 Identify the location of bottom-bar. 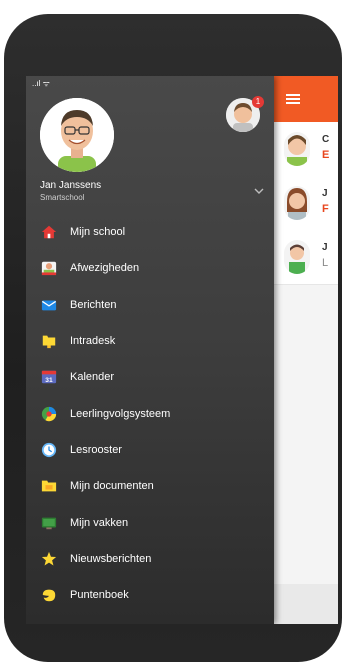
(305, 604).